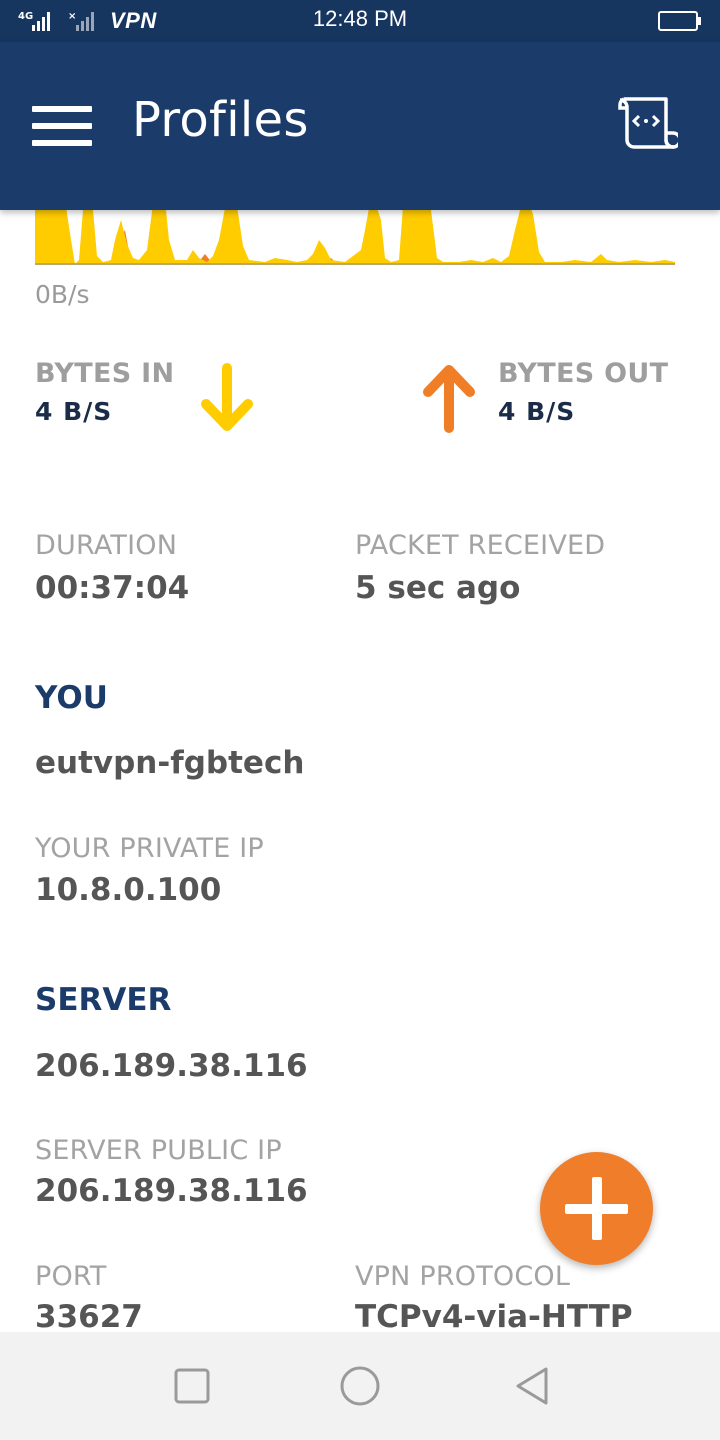 This screenshot has height=1440, width=720. What do you see at coordinates (583, 373) in the screenshot?
I see `bytes-out-label: BYTES OUT` at bounding box center [583, 373].